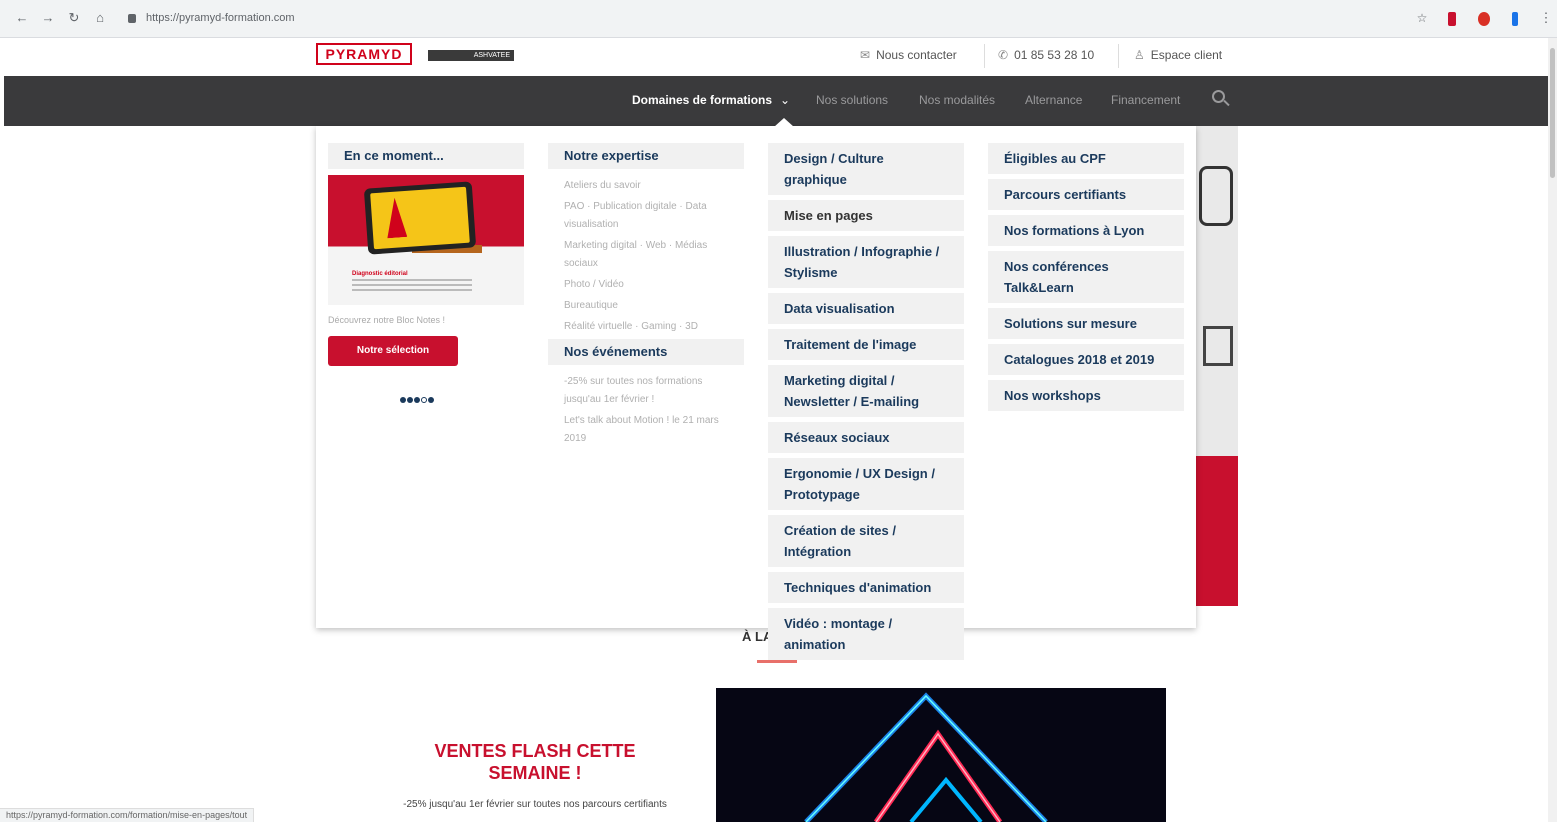 The height and width of the screenshot is (822, 1557). Describe the element at coordinates (763, 19) in the screenshot. I see `address-bar: https://pyramyd-formation.com` at that location.